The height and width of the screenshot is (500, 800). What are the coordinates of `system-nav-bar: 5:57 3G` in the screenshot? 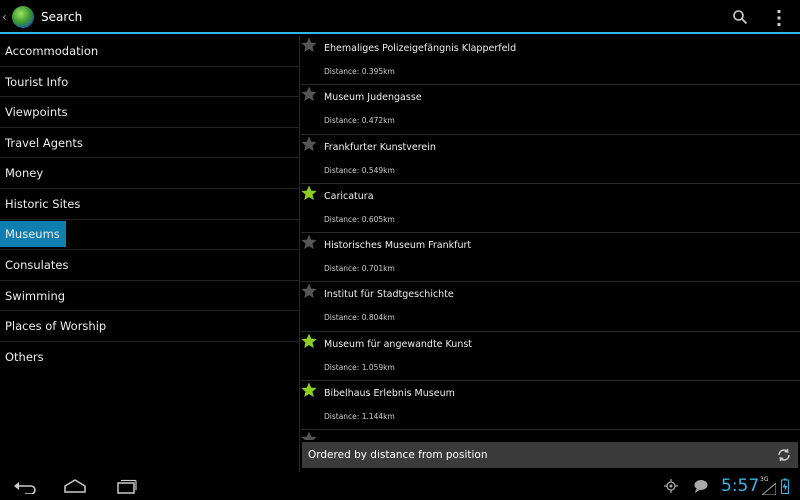 It's located at (400, 486).